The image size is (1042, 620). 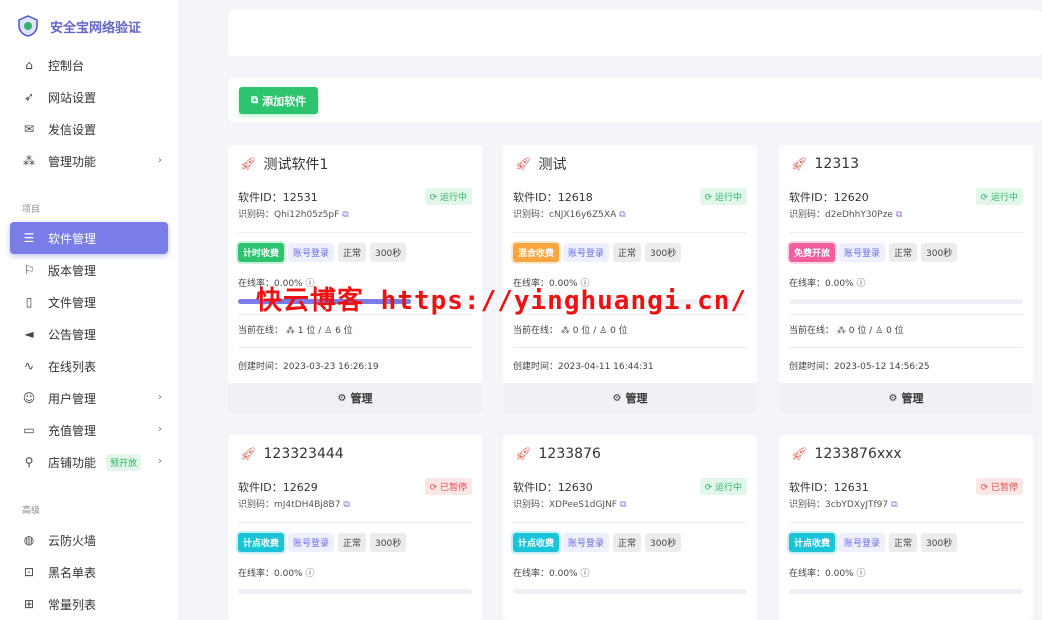 What do you see at coordinates (261, 542) in the screenshot?
I see `billing-mode-badge: 计点收费` at bounding box center [261, 542].